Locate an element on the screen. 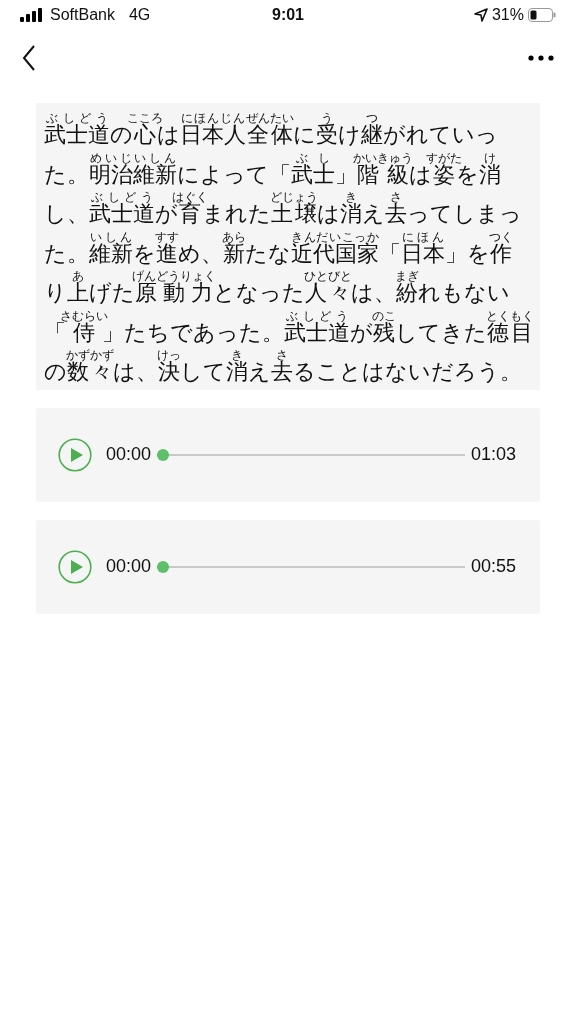  passage-line: た。維新 いしん を進 すす め、新 あら たな近代国家 きんだいこっか 「日本 にほん 」を作 つく is located at coordinates (278, 248).